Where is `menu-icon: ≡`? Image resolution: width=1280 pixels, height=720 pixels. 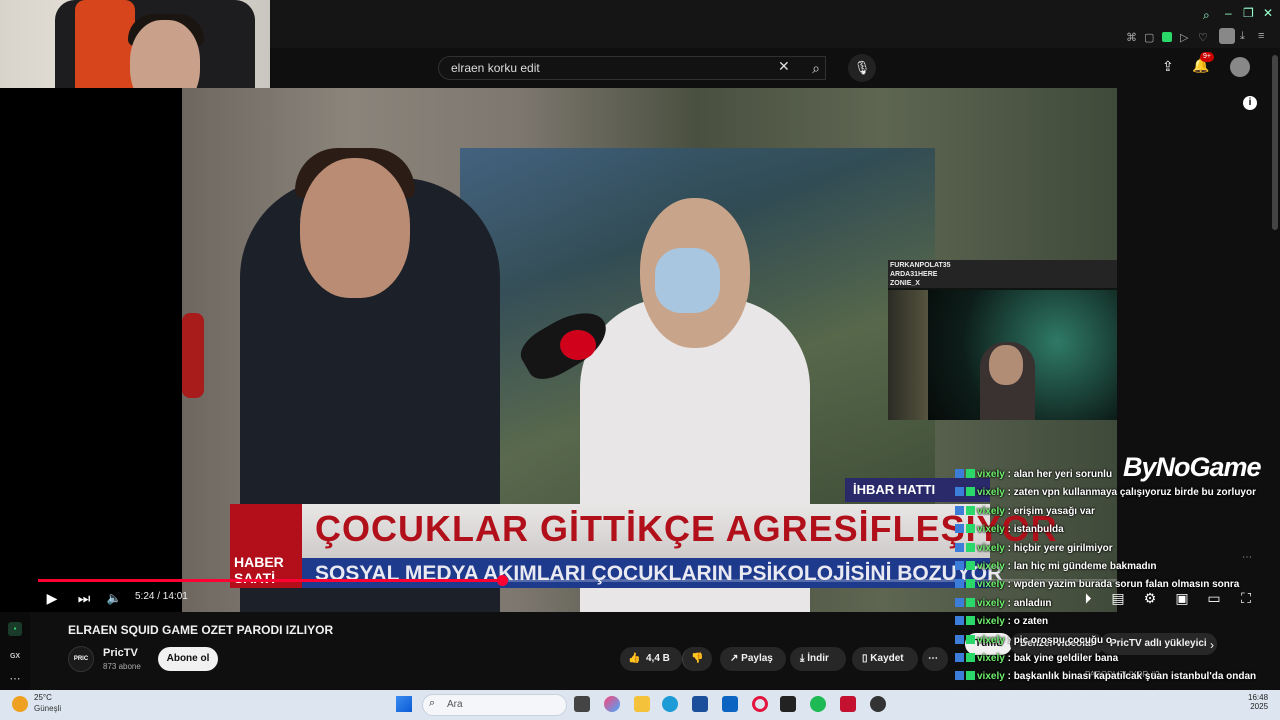
menu-icon: ≡ is located at coordinates (1261, 36).